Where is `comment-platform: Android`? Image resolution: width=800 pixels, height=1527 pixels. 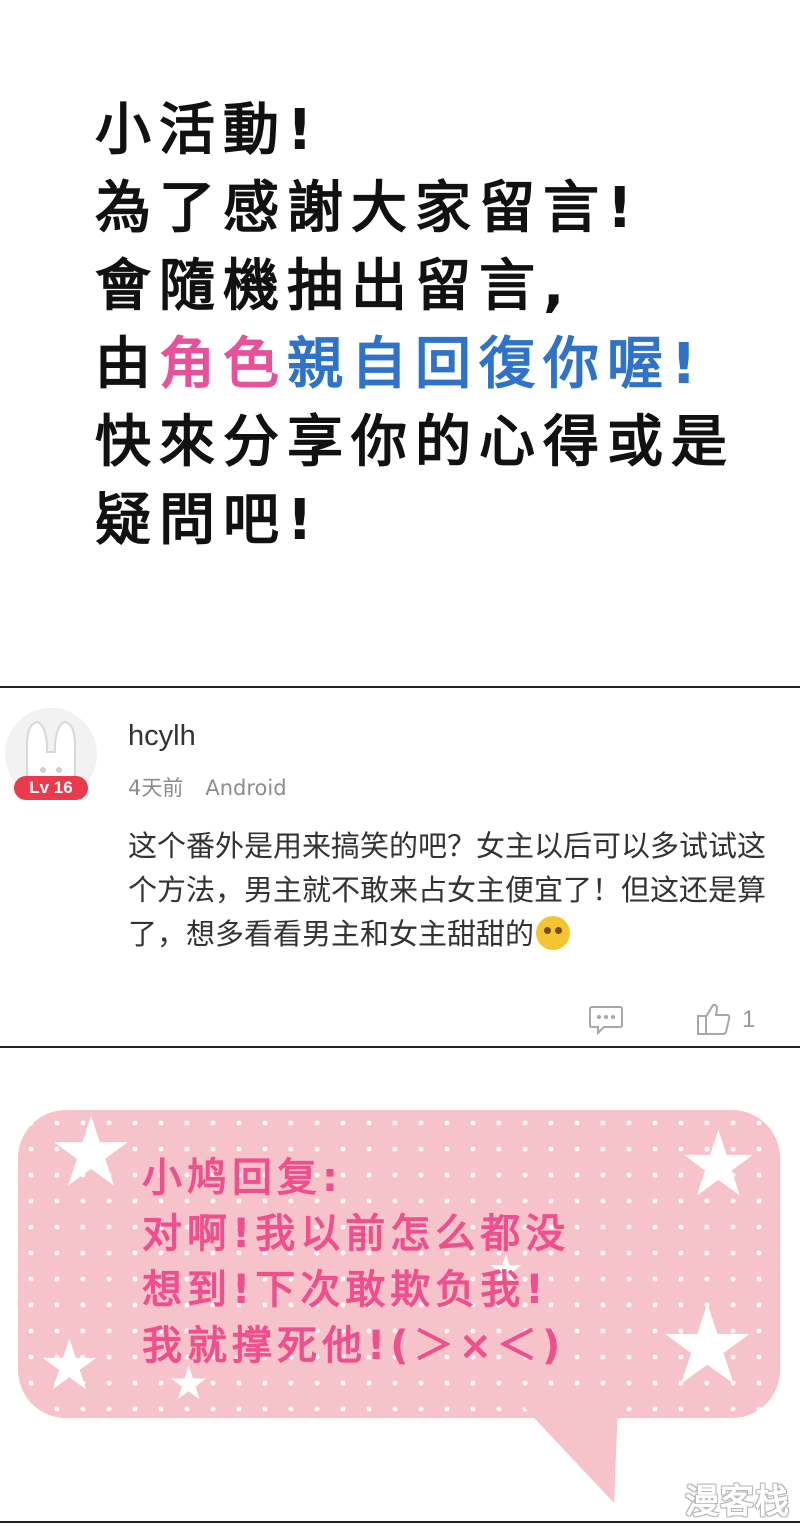 comment-platform: Android is located at coordinates (246, 788).